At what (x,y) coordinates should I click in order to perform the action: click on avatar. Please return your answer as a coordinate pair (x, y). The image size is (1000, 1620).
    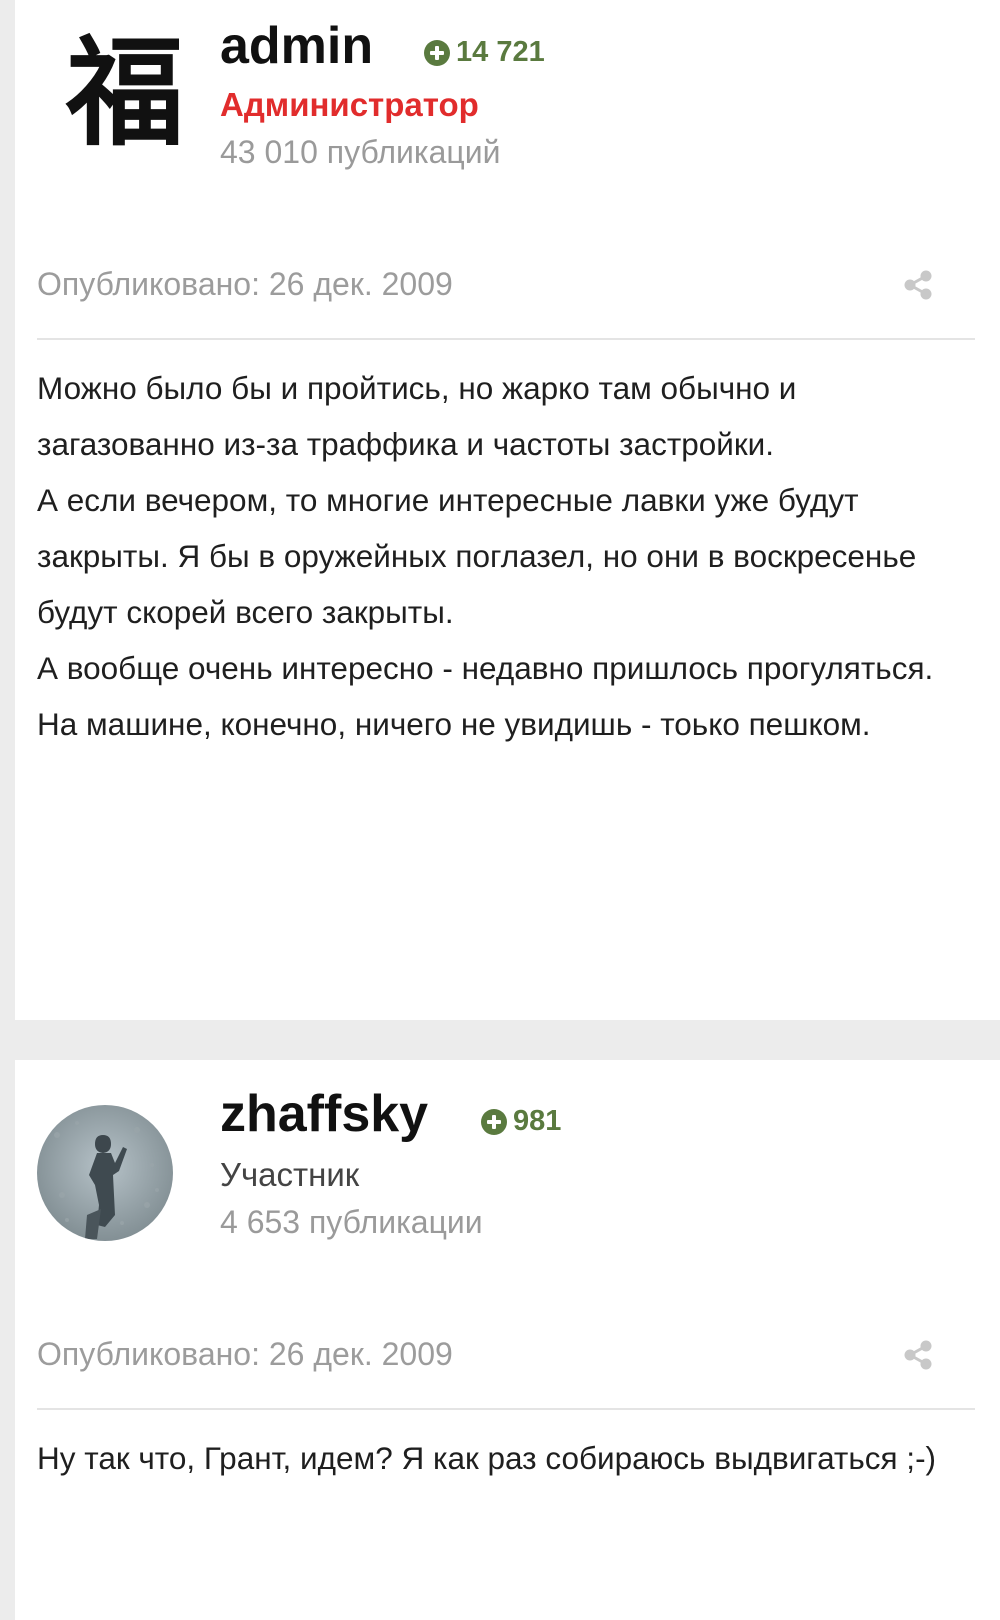
    Looking at the image, I should click on (105, 1173).